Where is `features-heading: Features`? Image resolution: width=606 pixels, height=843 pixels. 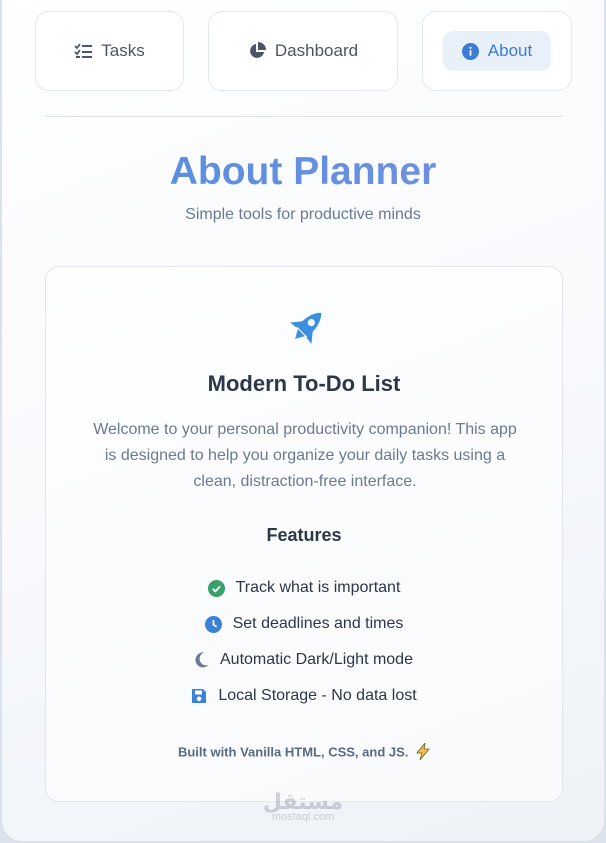 features-heading: Features is located at coordinates (304, 535).